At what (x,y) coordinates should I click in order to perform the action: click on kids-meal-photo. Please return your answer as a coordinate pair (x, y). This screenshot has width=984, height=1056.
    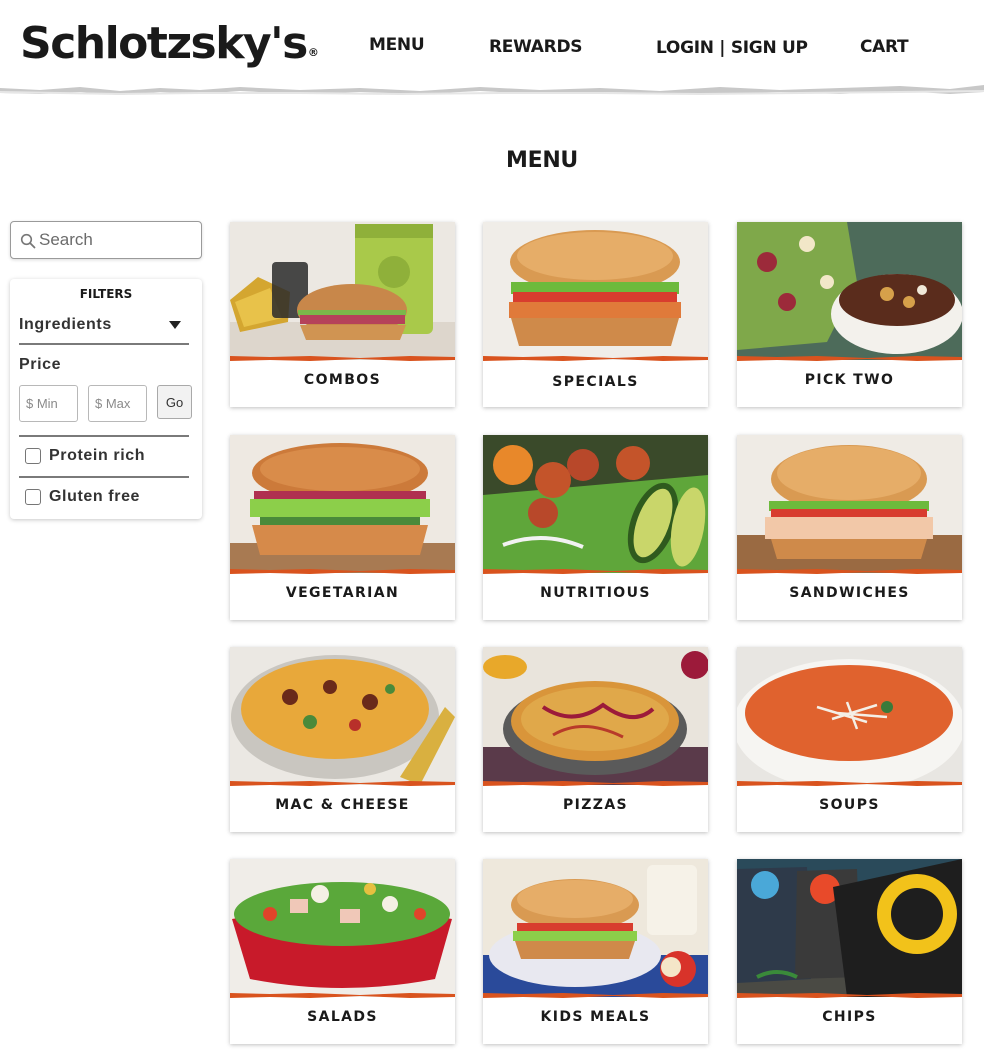
    Looking at the image, I should click on (595, 928).